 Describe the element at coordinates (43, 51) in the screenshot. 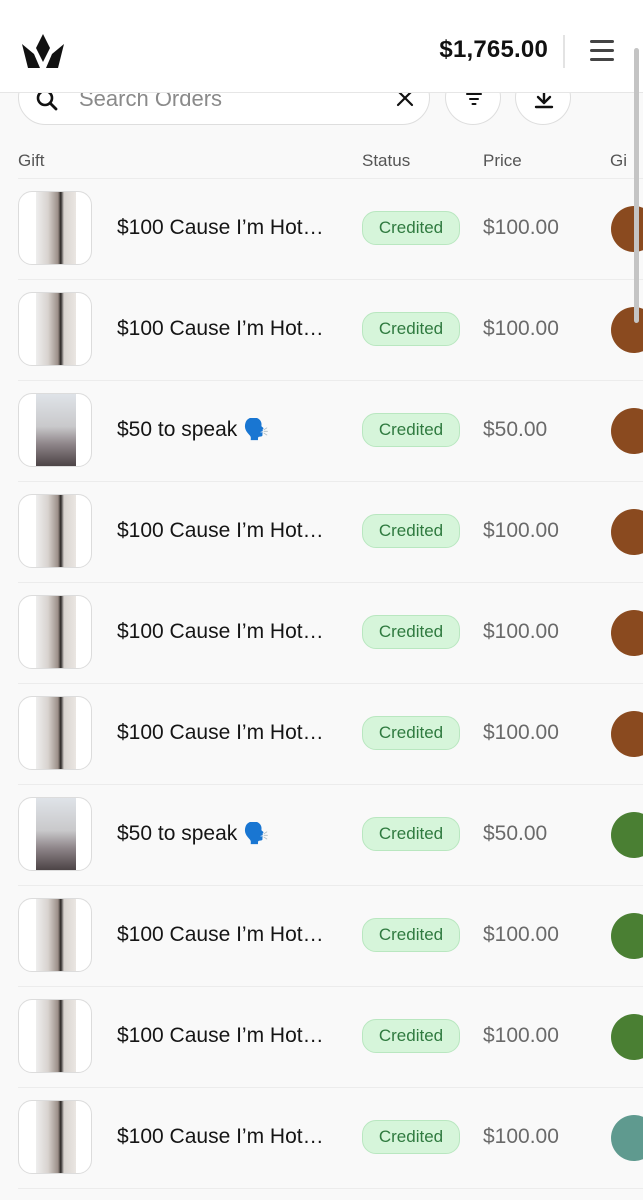

I see `crown-logo-icon` at that location.